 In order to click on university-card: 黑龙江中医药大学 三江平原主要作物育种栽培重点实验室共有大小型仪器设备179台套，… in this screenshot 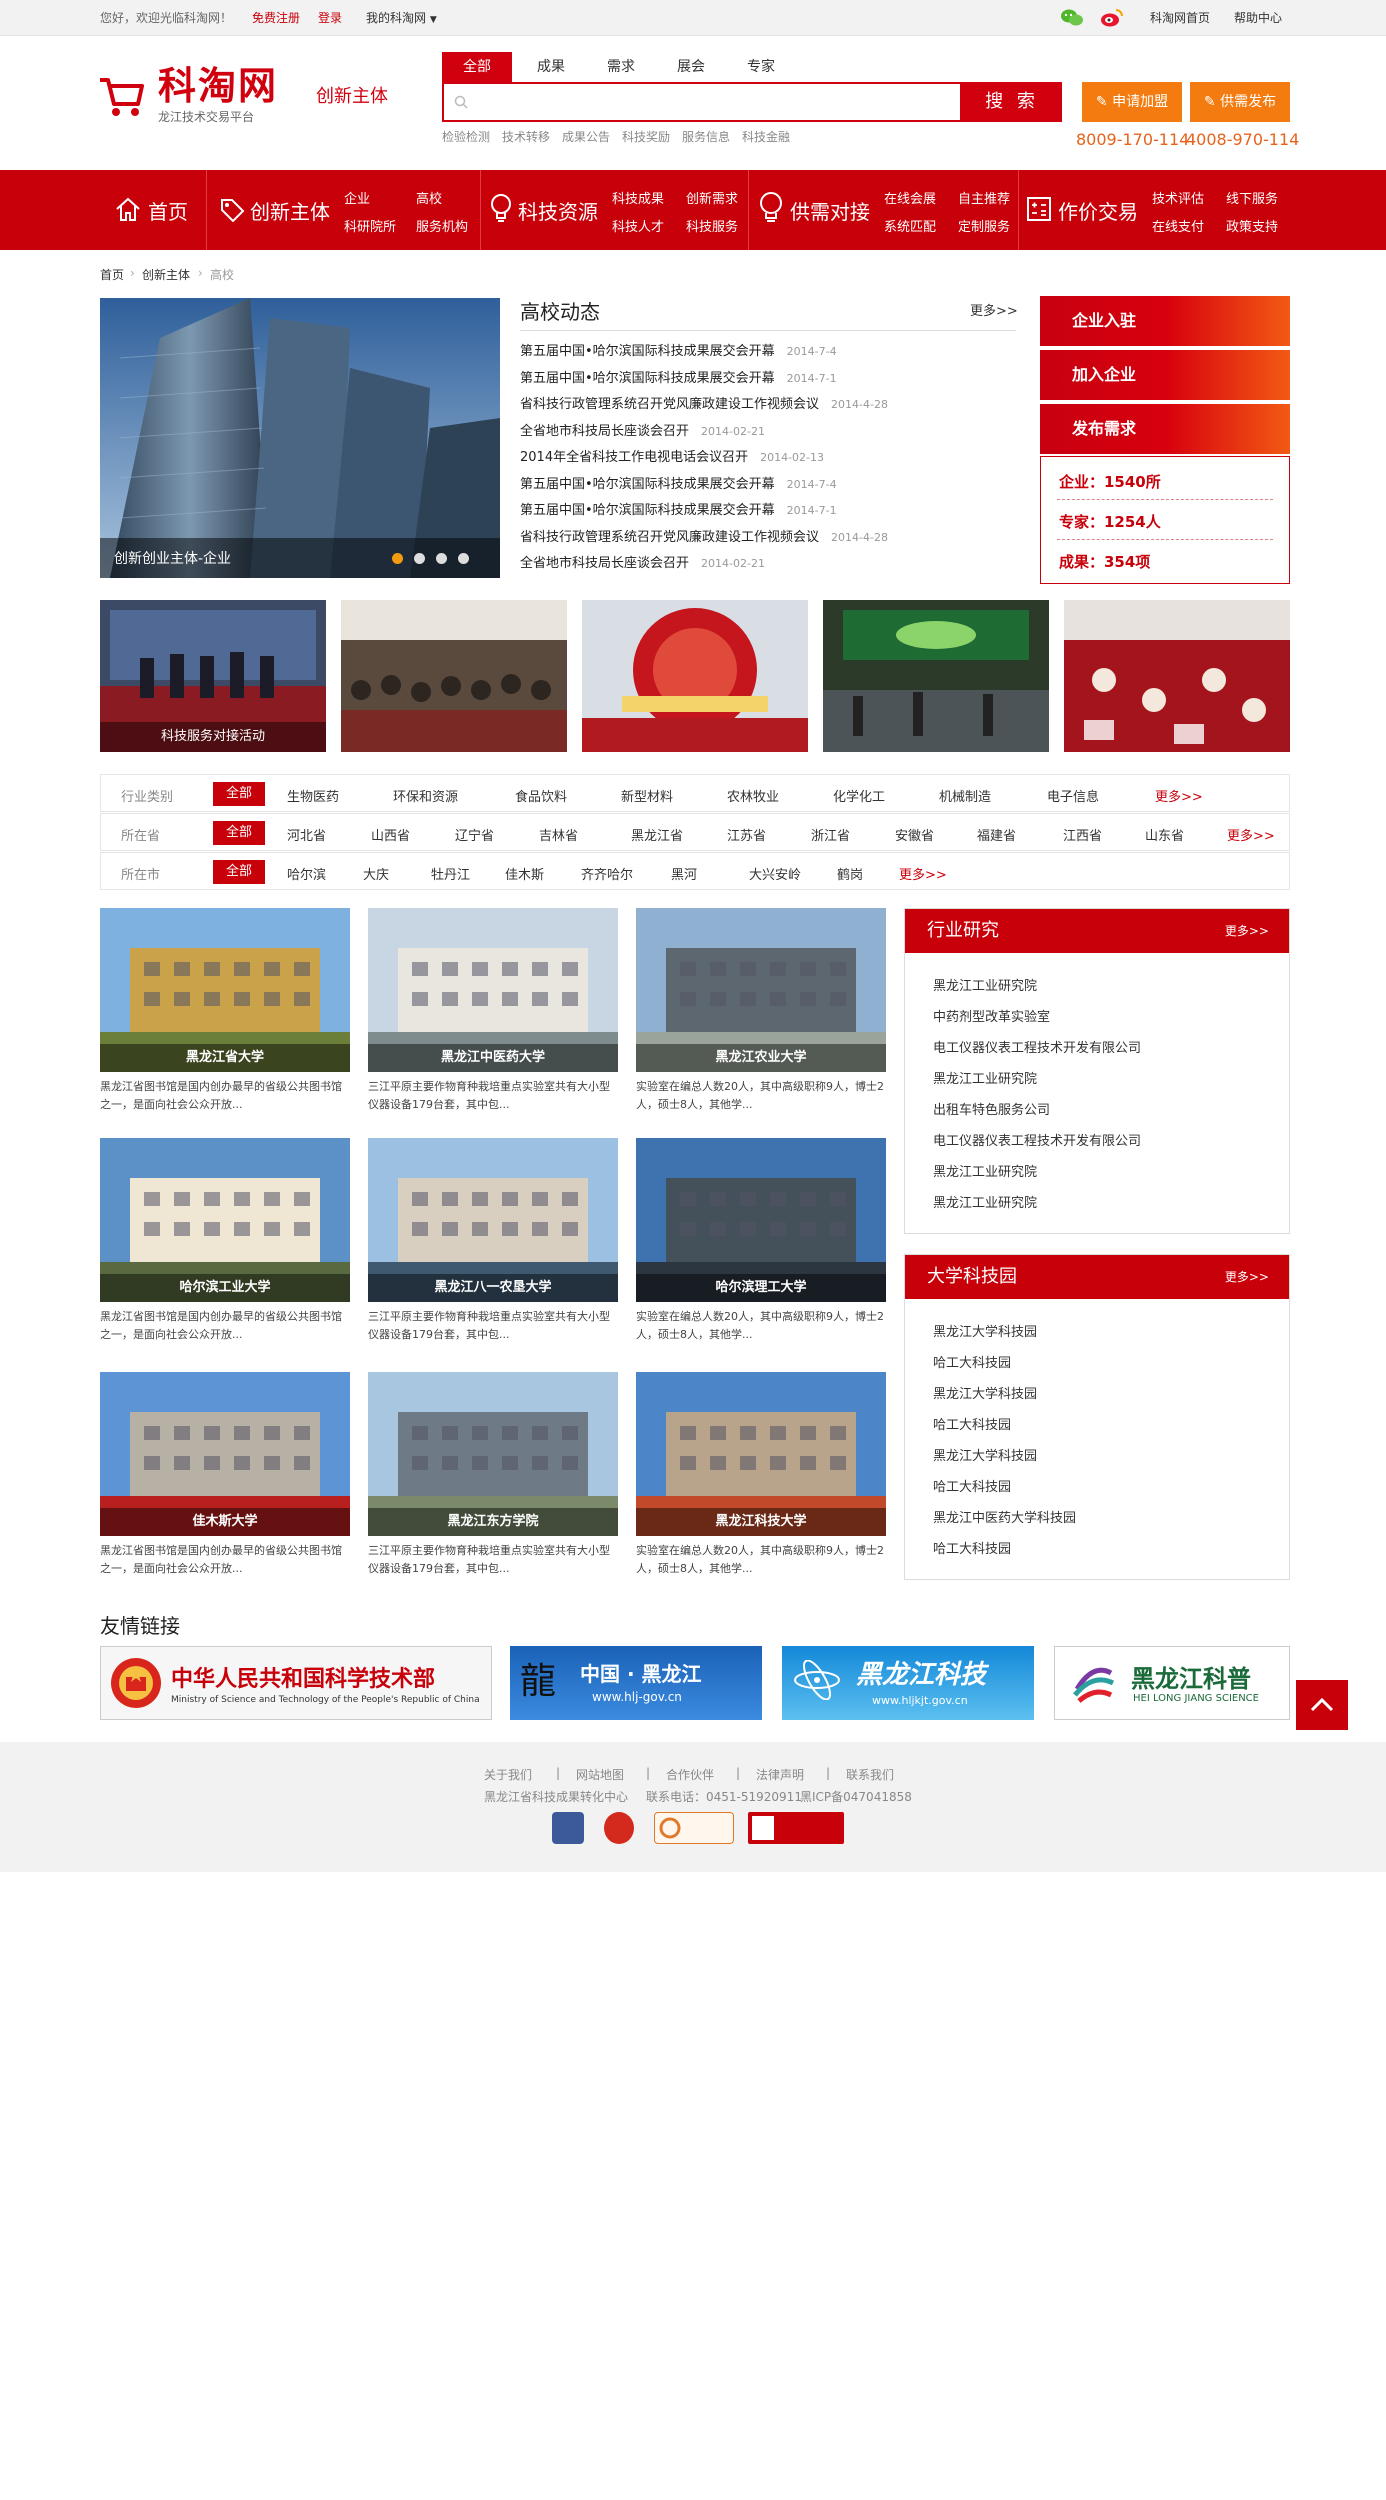, I will do `click(493, 1011)`.